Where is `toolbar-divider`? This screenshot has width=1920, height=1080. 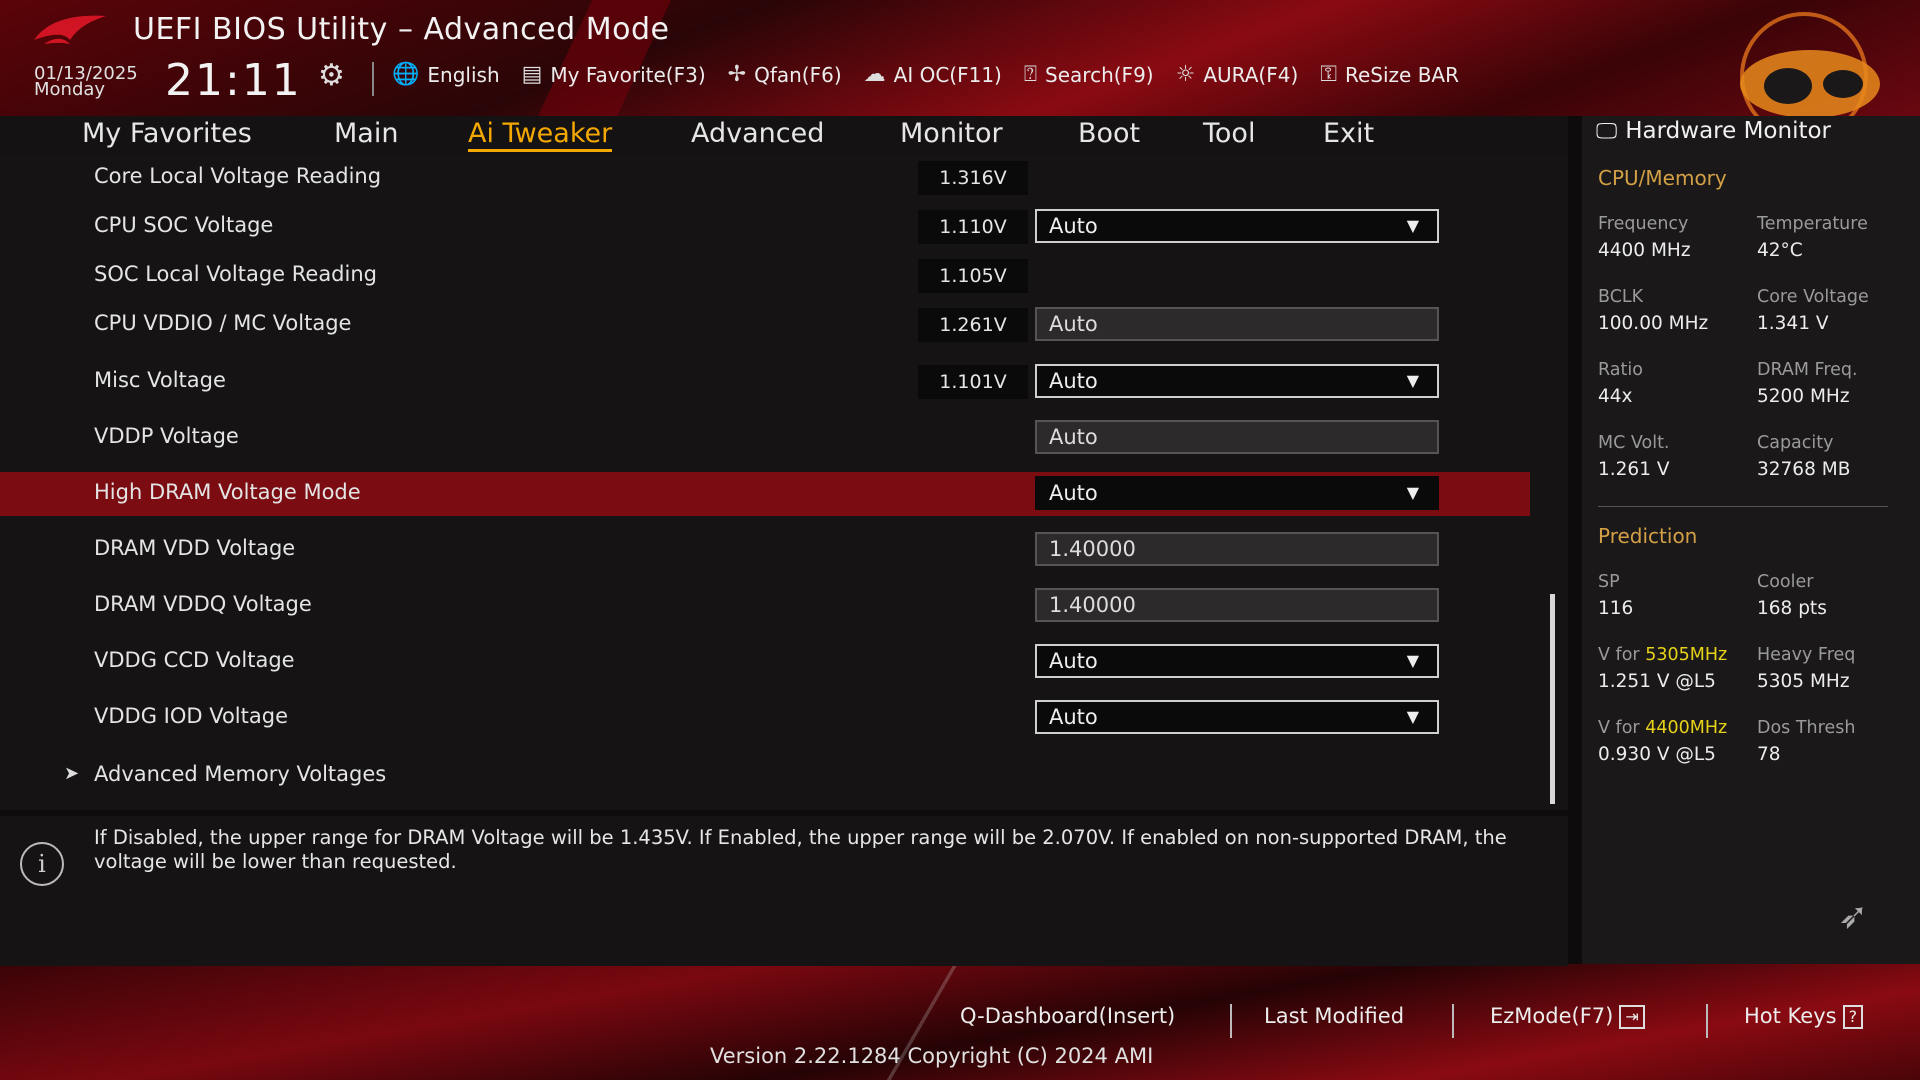
toolbar-divider is located at coordinates (373, 79).